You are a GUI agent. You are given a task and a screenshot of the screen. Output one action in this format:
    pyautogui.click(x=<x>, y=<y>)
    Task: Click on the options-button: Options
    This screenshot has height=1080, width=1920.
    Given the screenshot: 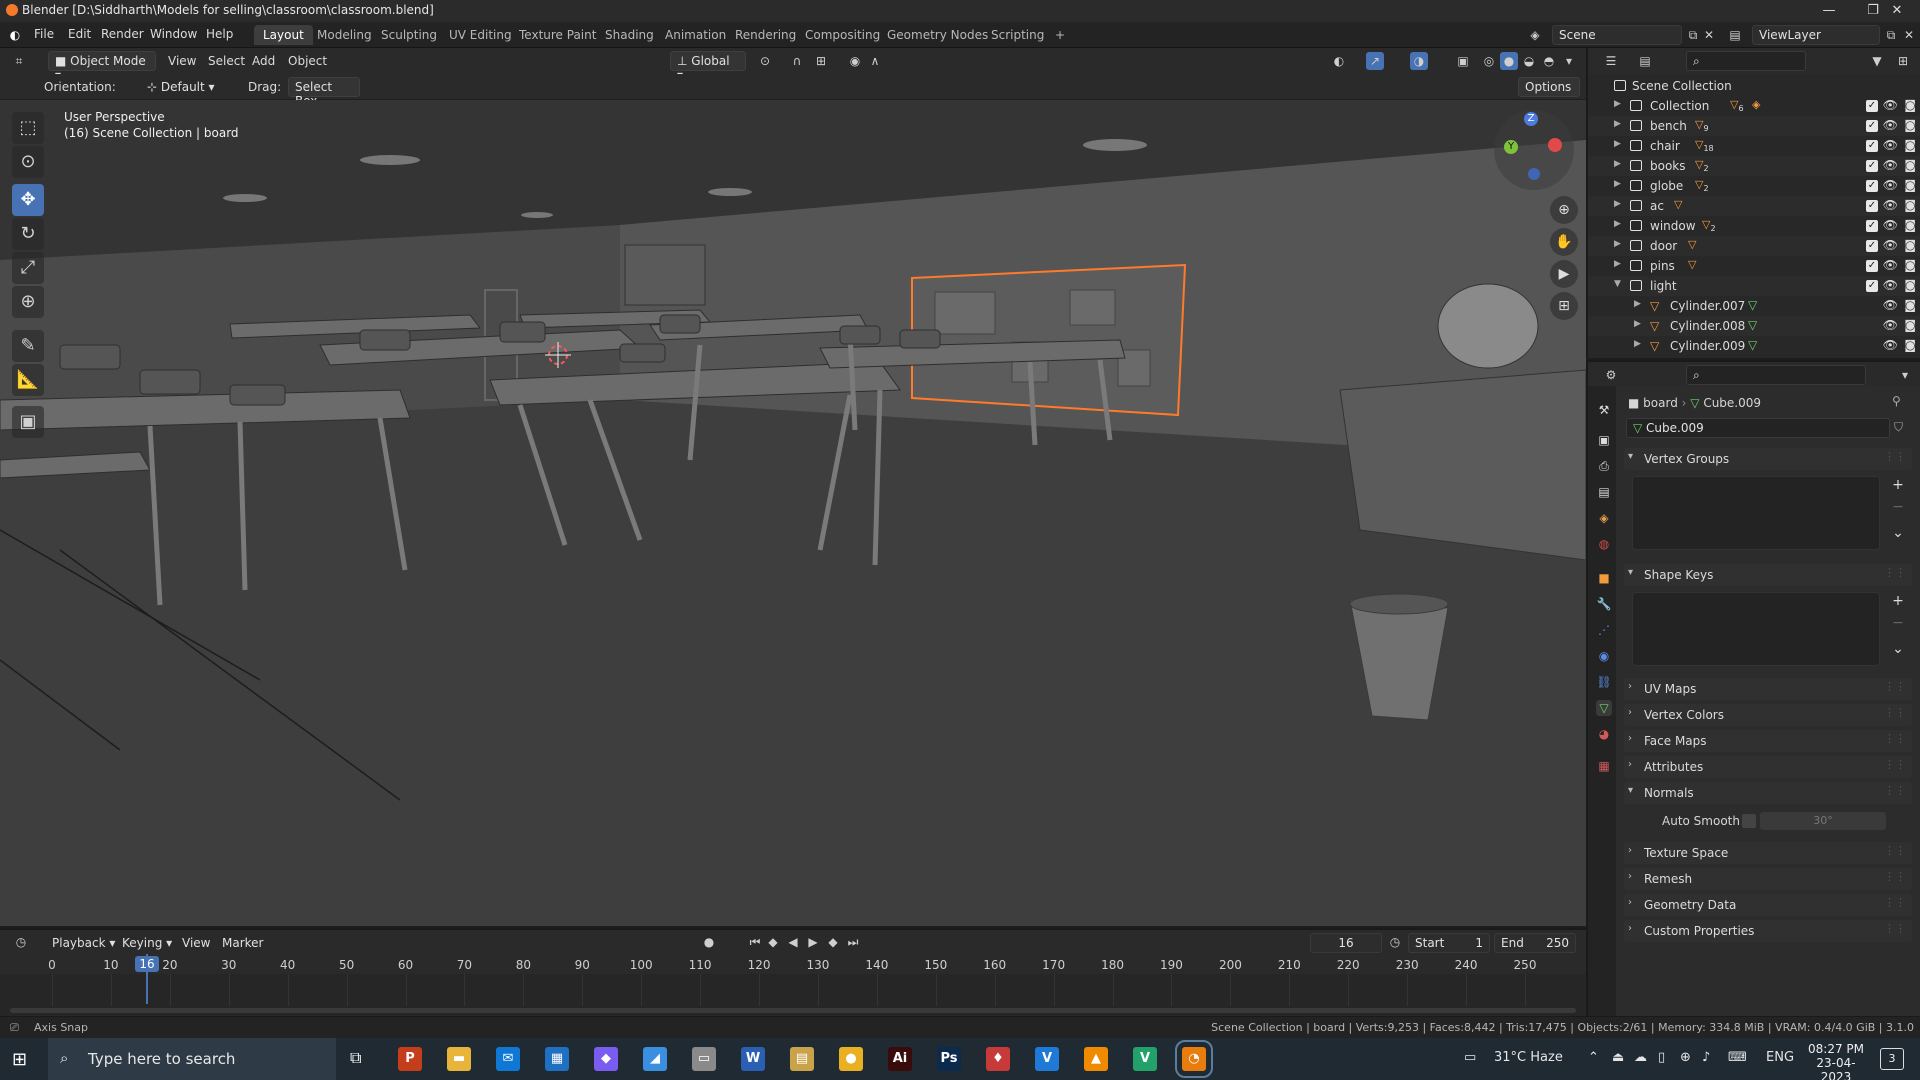 What is the action you would take?
    pyautogui.click(x=1549, y=87)
    